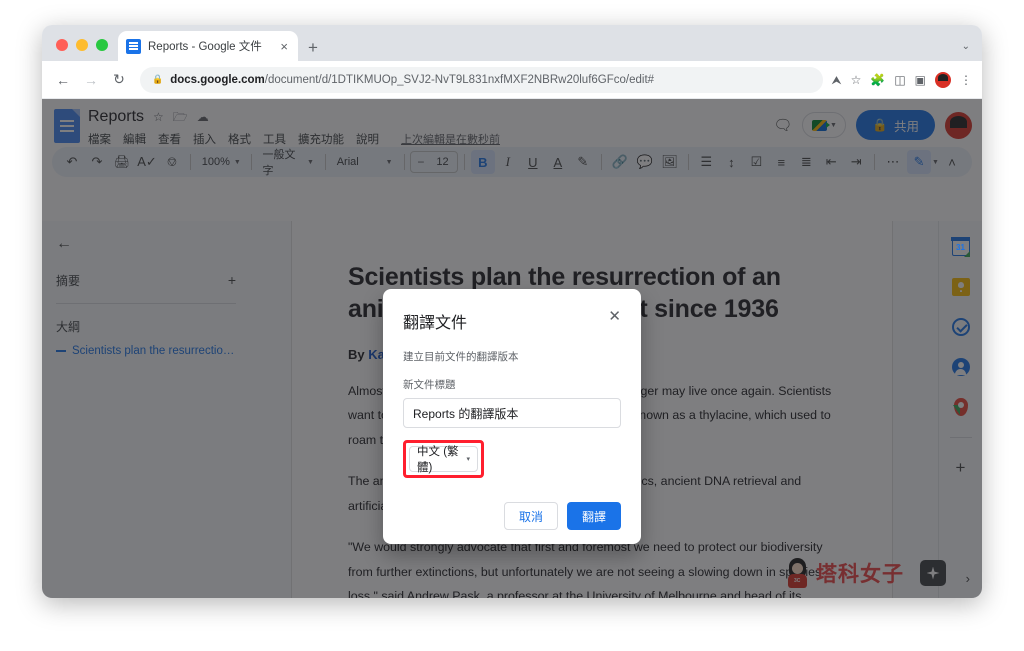  What do you see at coordinates (438, 460) in the screenshot?
I see `language-value: 中文 (繁體)` at bounding box center [438, 460].